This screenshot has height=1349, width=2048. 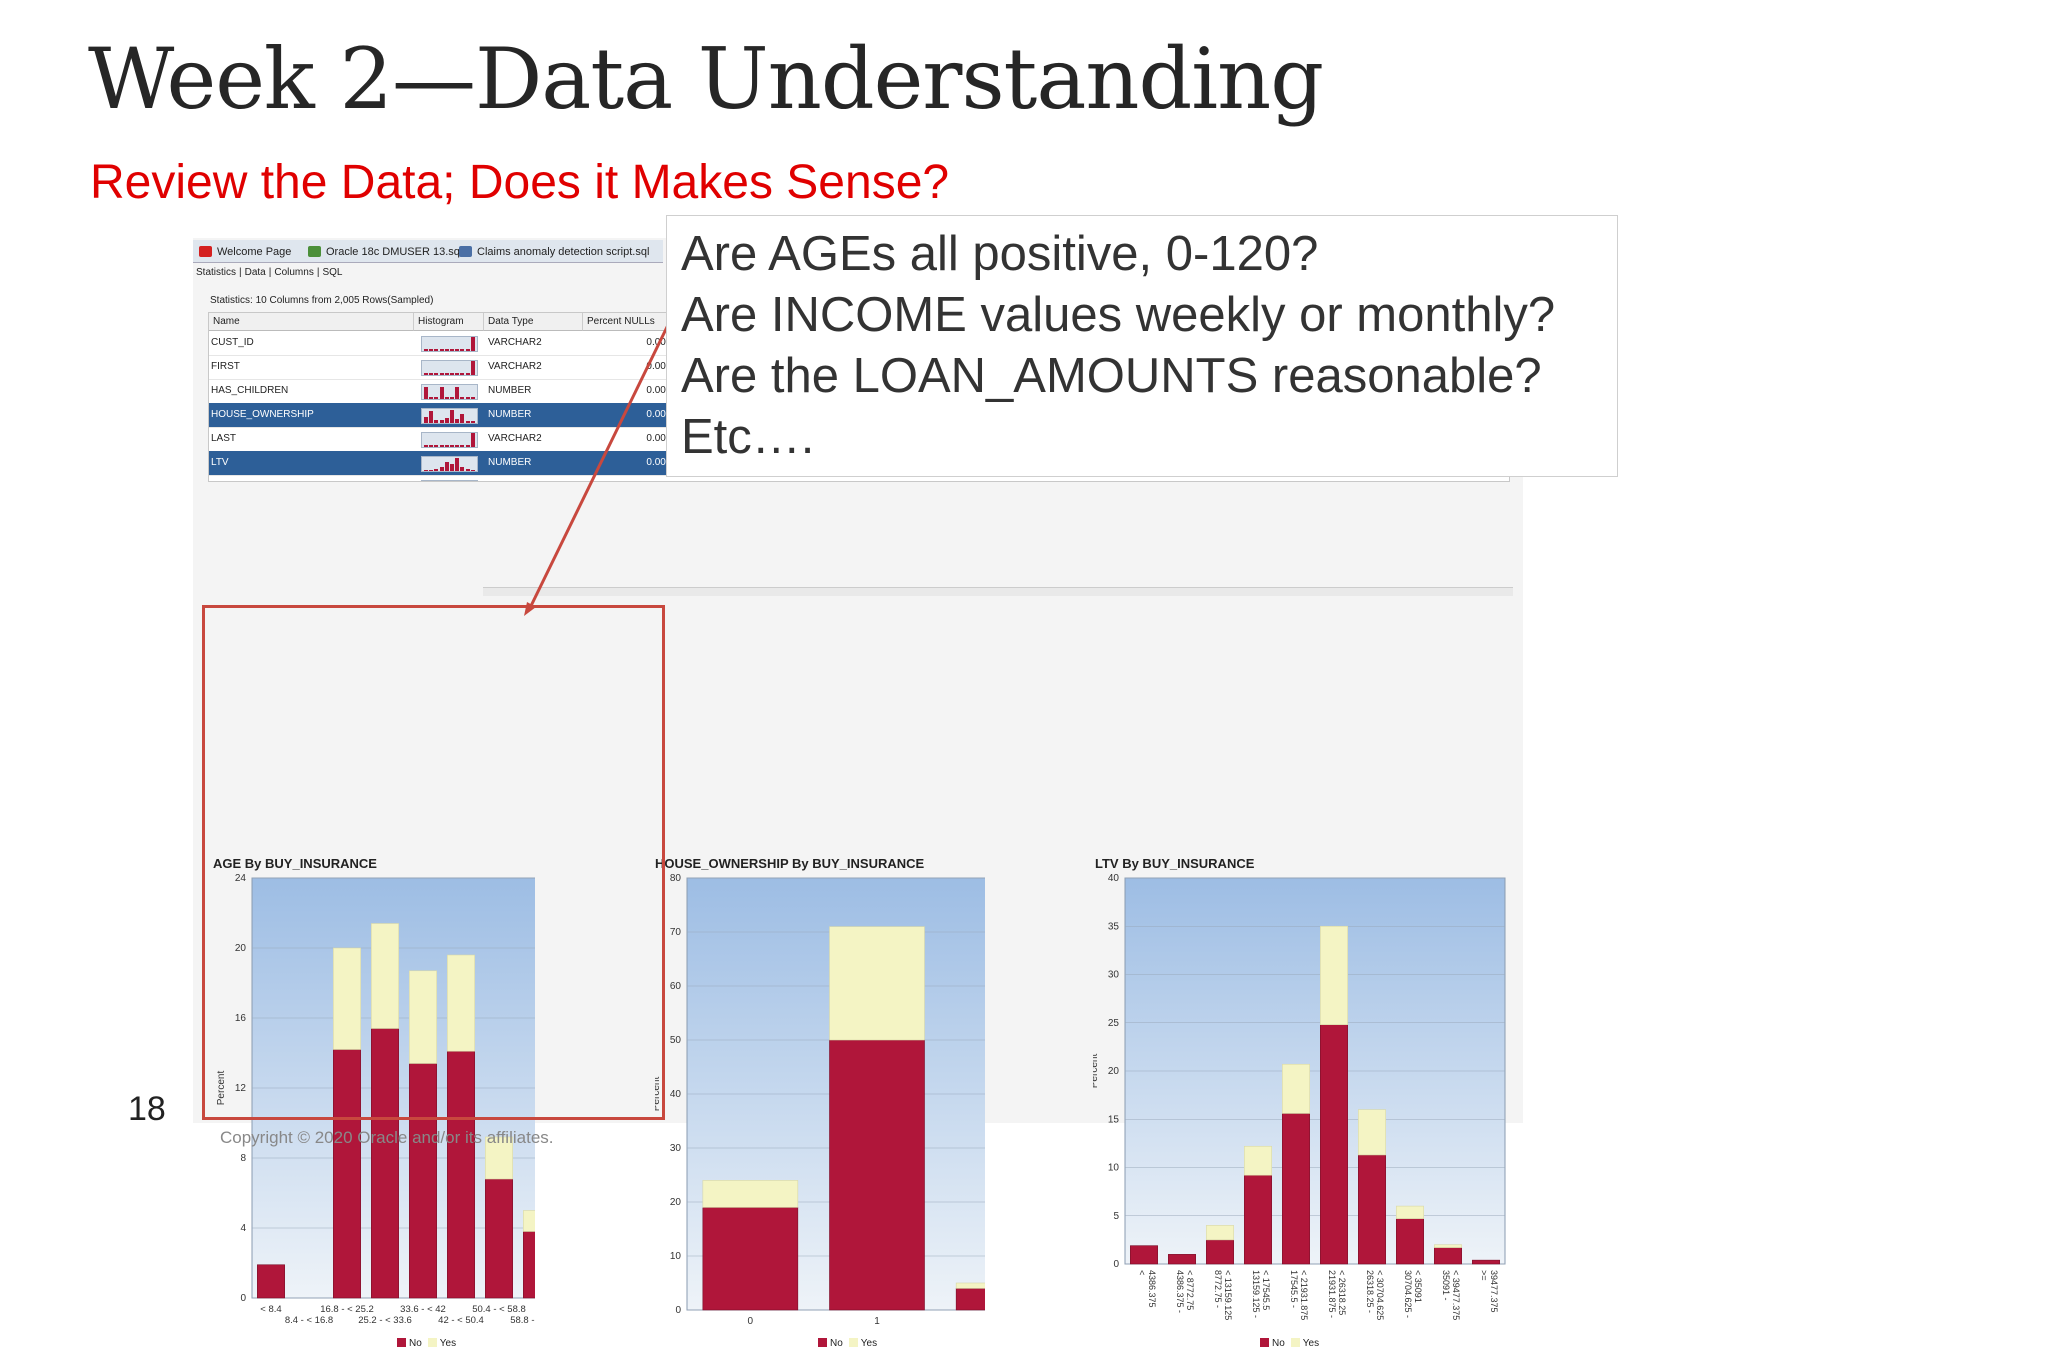 I want to click on y-tick-label: 5, so click(x=1116, y=1216).